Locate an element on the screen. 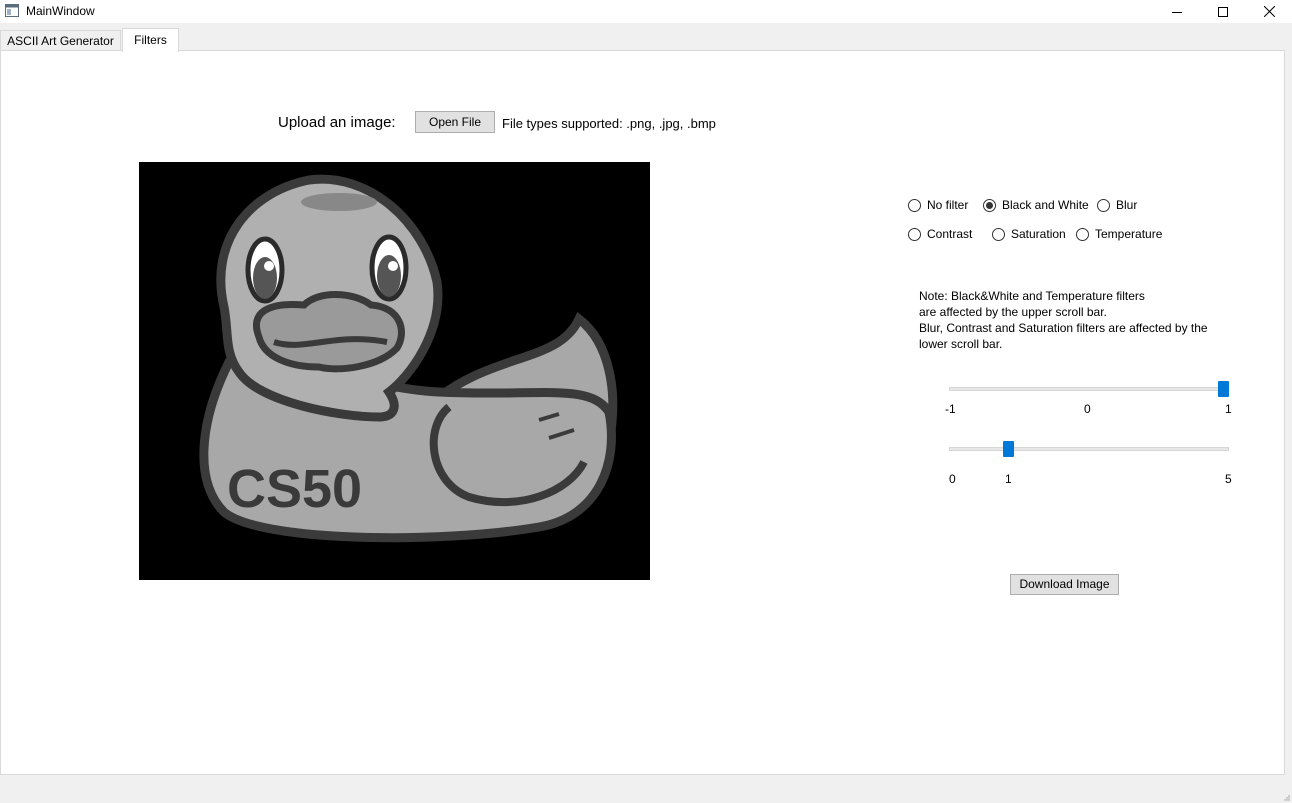 Image resolution: width=1292 pixels, height=803 pixels. title-bar: MainWindow is located at coordinates (646, 11).